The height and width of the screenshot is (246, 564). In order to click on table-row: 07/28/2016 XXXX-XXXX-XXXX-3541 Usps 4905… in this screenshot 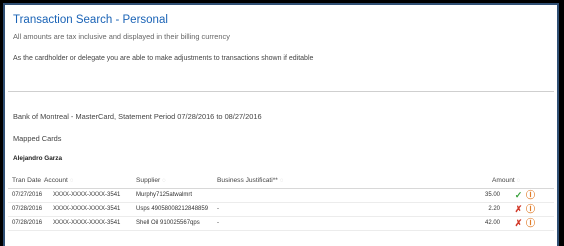, I will do `click(281, 210)`.